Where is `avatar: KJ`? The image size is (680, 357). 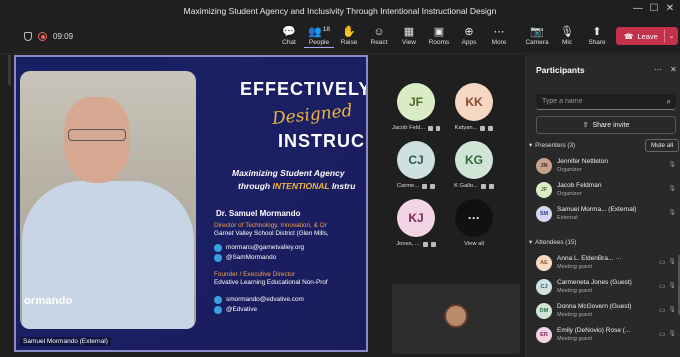 avatar: KJ is located at coordinates (416, 218).